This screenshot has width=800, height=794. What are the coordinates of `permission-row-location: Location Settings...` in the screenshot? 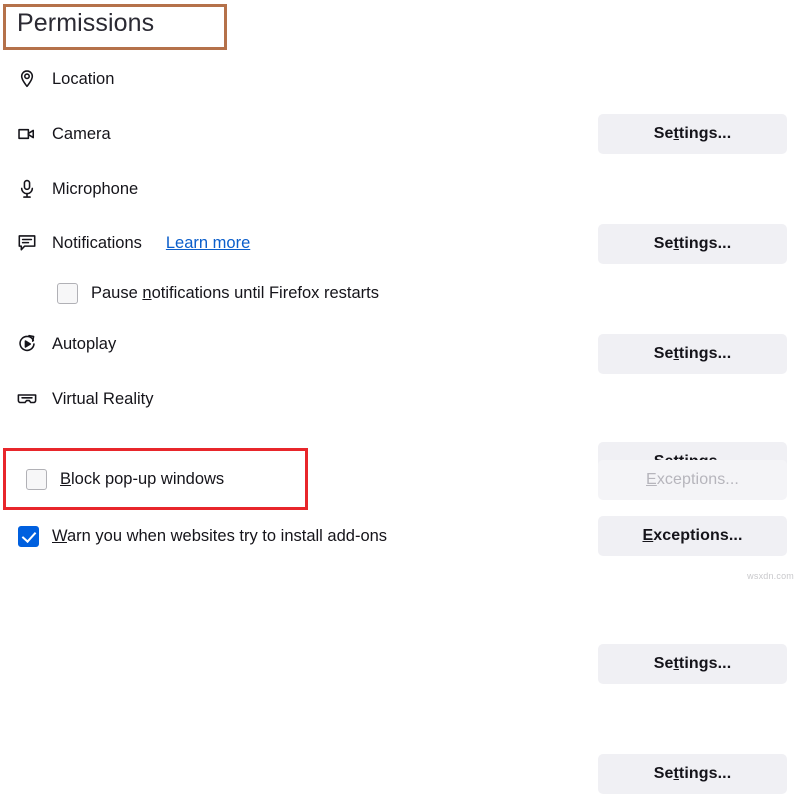 It's located at (400, 105).